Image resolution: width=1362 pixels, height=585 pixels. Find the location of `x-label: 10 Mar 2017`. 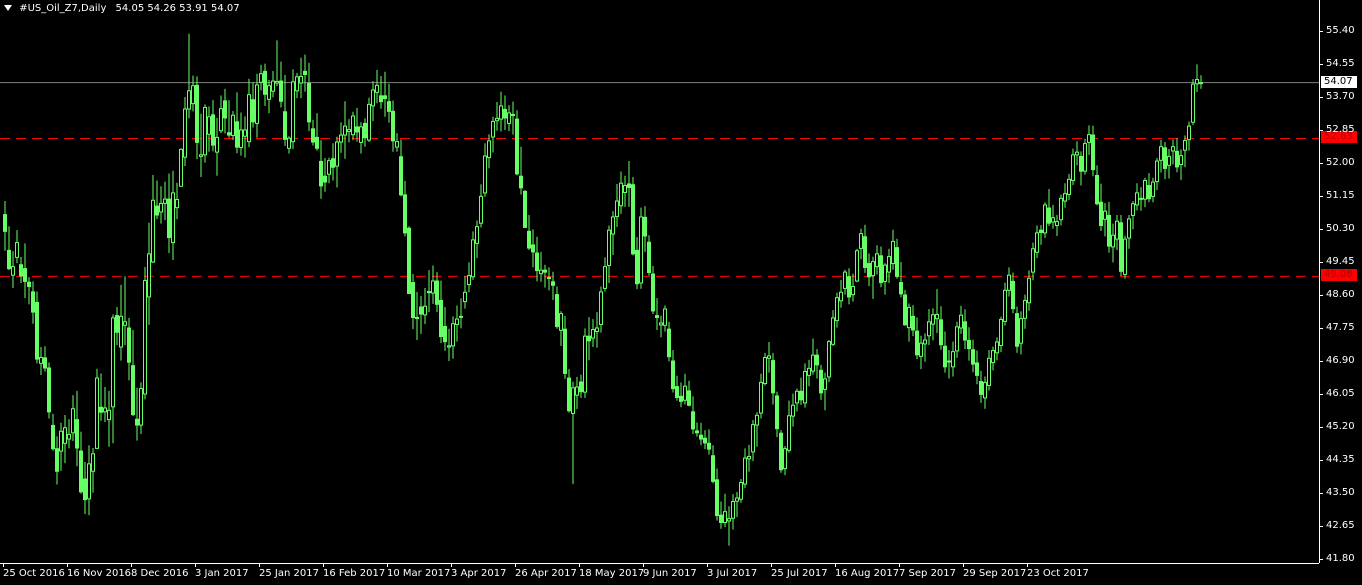

x-label: 10 Mar 2017 is located at coordinates (419, 573).